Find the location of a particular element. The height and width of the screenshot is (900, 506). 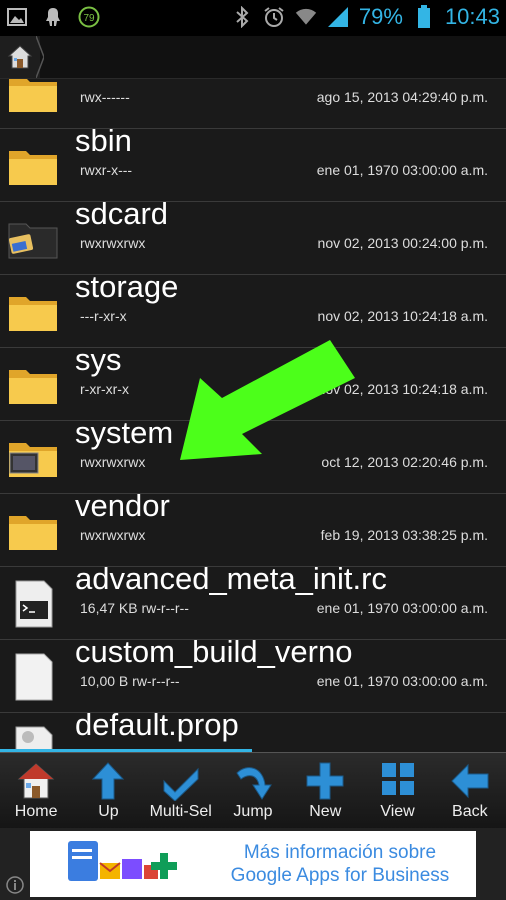

breadcrumb-separator-icon is located at coordinates (40, 57).